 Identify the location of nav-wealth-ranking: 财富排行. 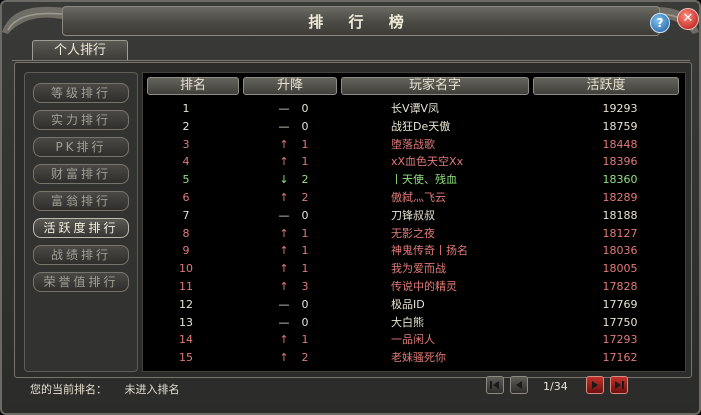
(81, 174).